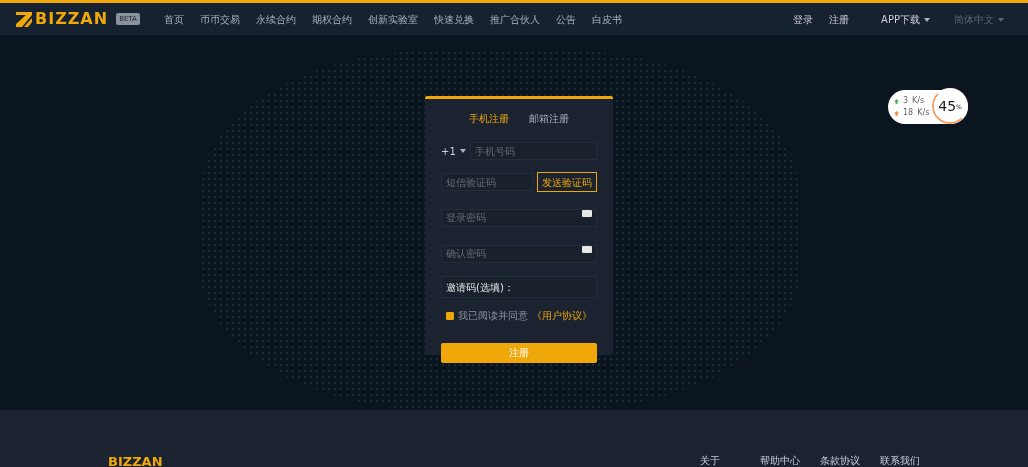 The height and width of the screenshot is (467, 1028). Describe the element at coordinates (514, 19) in the screenshot. I see `nav-link: 推广合伙人` at that location.